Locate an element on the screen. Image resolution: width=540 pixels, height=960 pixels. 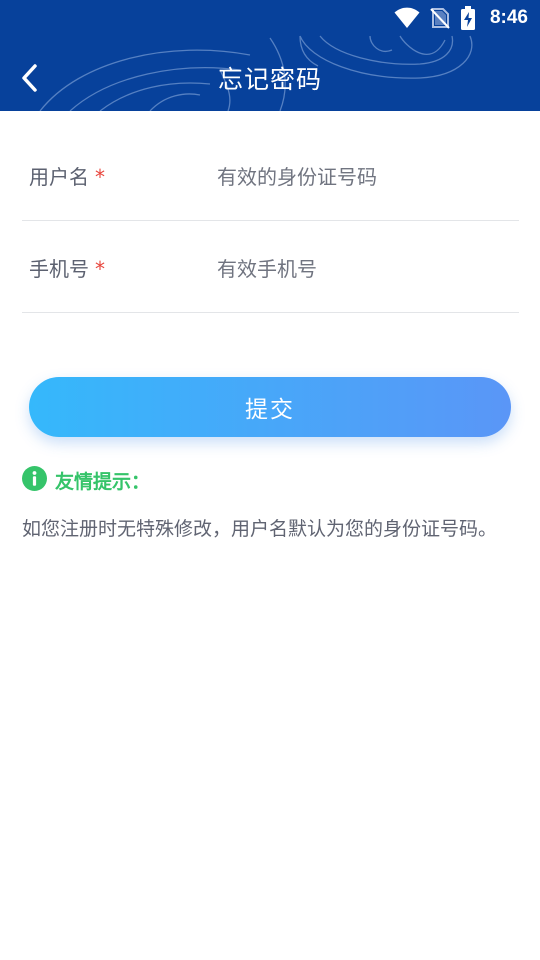
status-icons: 8:46 is located at coordinates (461, 18).